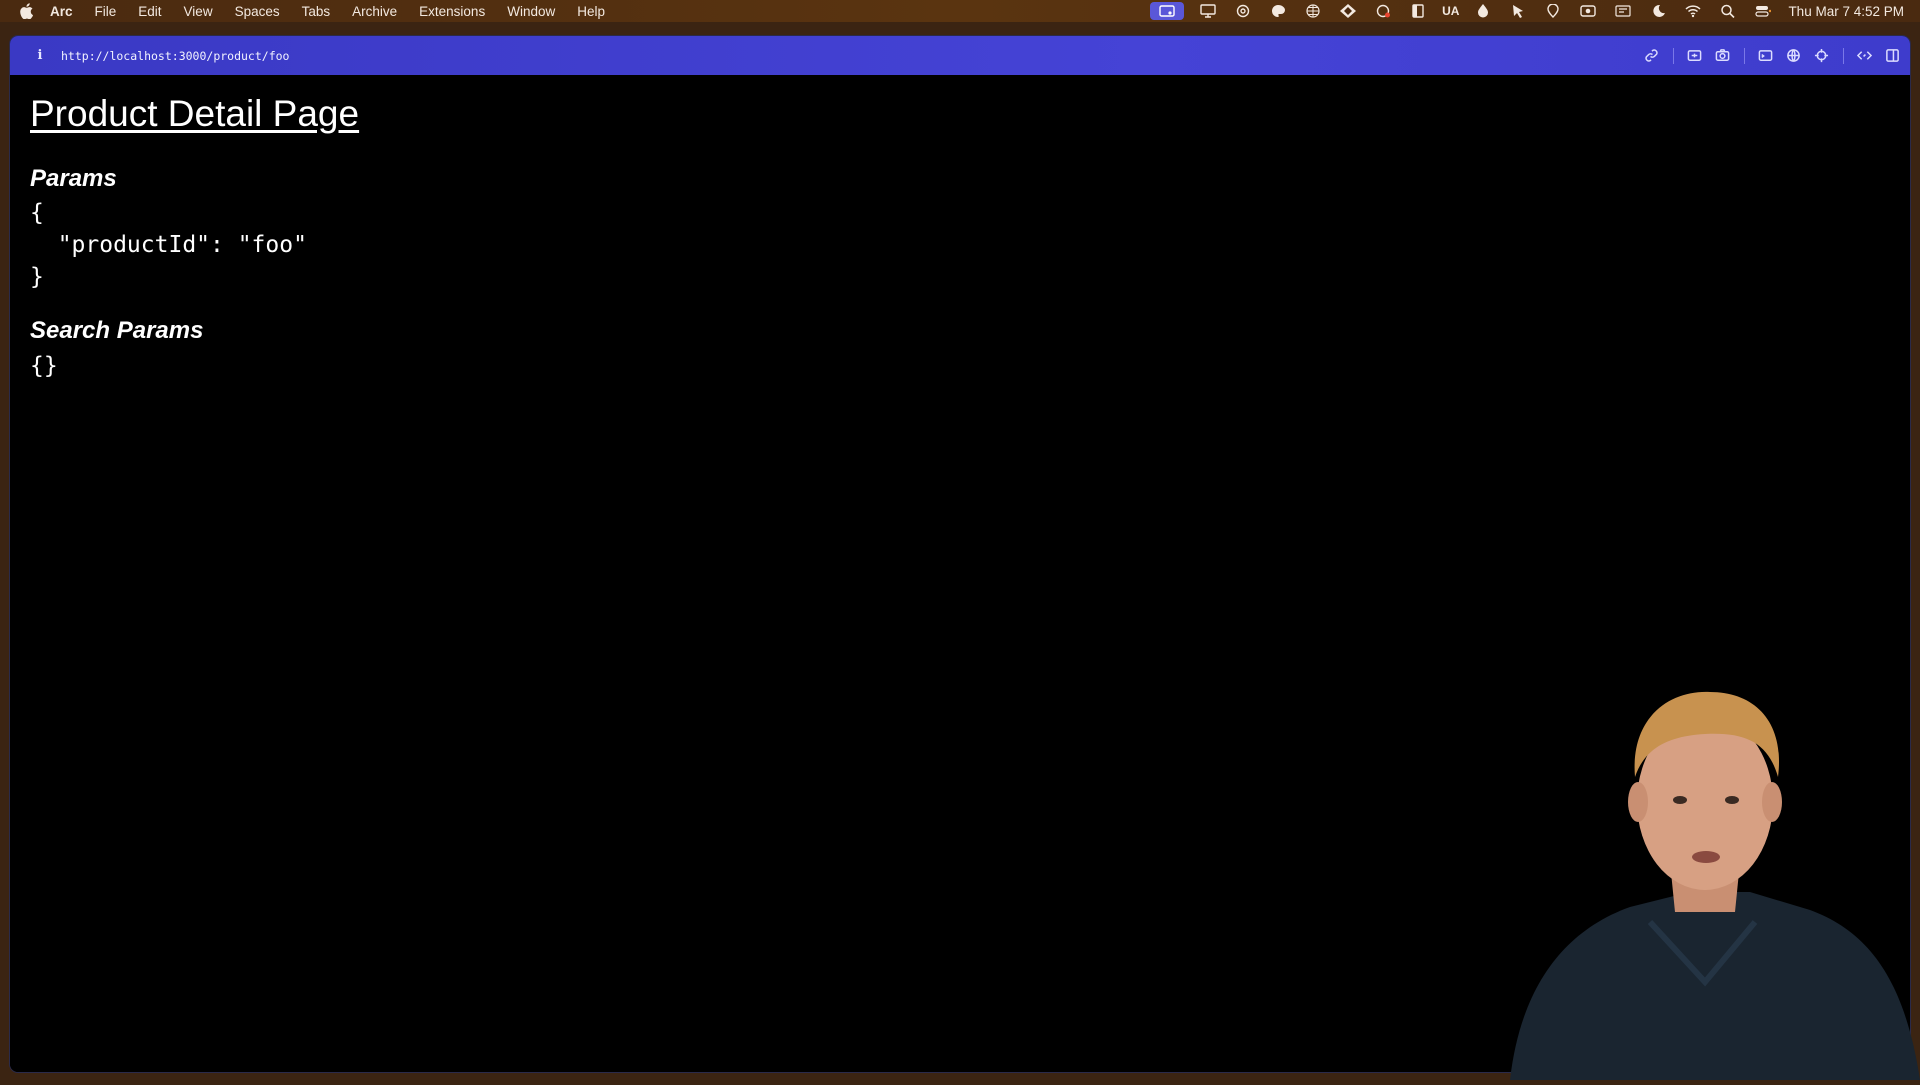  Describe the element at coordinates (1763, 11) in the screenshot. I see `control-center-icon` at that location.